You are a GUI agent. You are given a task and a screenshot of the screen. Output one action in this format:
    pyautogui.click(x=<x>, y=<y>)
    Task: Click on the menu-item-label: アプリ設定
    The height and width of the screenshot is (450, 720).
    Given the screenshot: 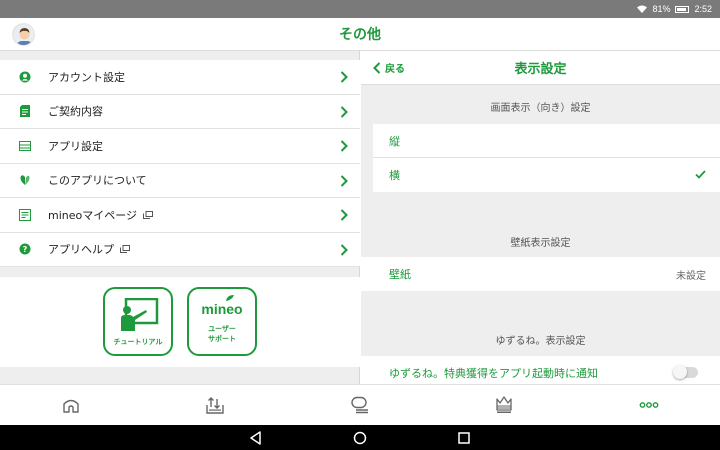 What is the action you would take?
    pyautogui.click(x=75, y=146)
    